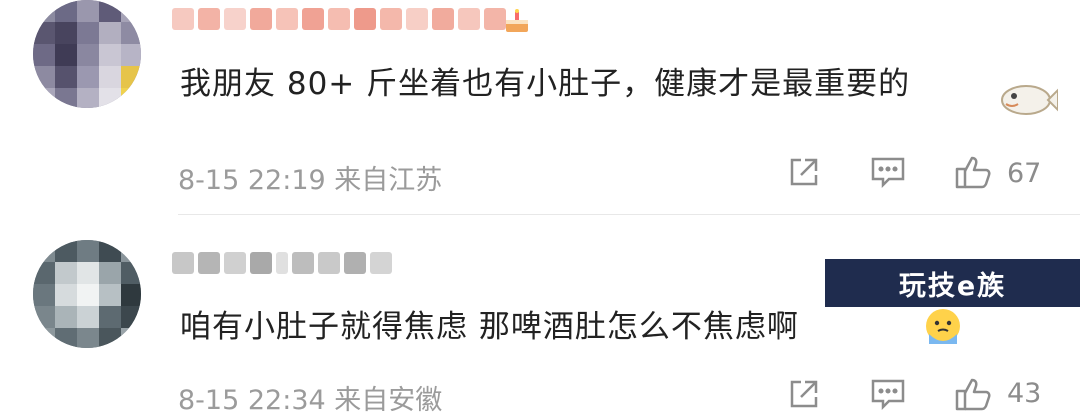 The height and width of the screenshot is (417, 1080). I want to click on worried-face-emoji-icon, so click(943, 326).